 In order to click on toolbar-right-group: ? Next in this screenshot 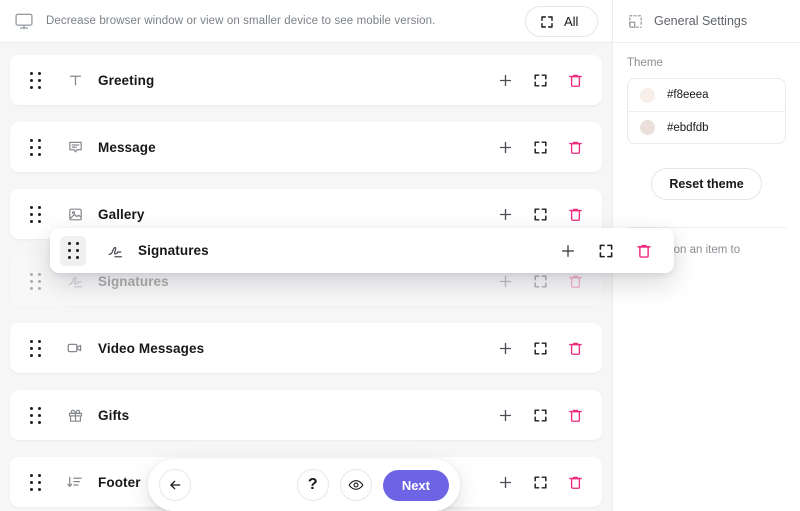, I will do `click(378, 485)`.